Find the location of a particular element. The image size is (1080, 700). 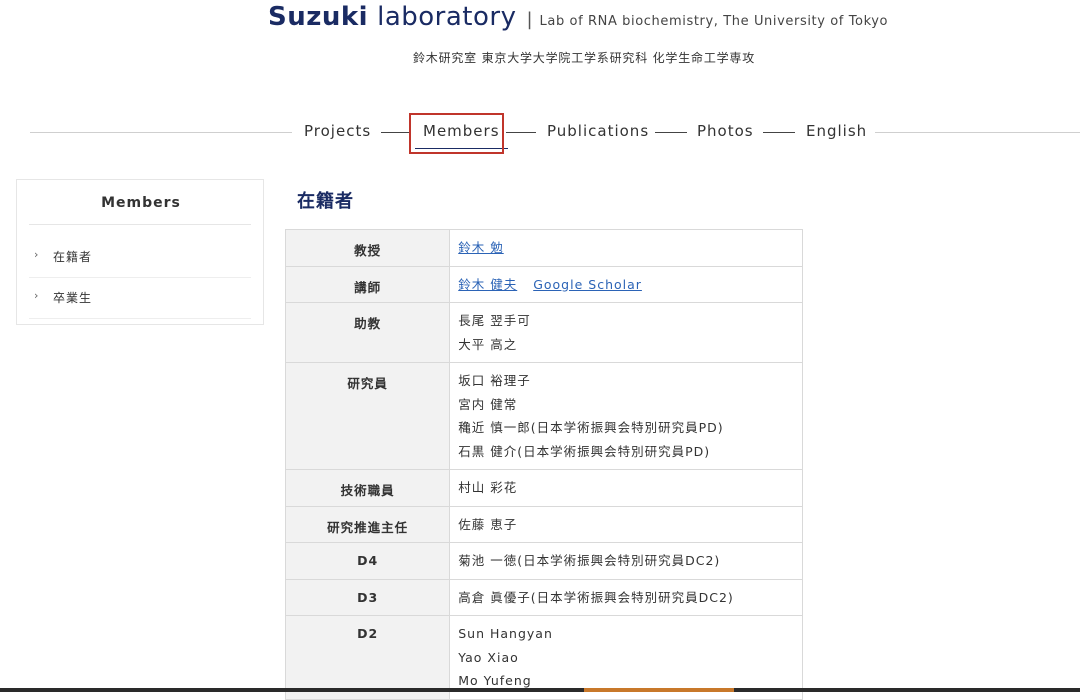

role-label: 助教 is located at coordinates (368, 323).